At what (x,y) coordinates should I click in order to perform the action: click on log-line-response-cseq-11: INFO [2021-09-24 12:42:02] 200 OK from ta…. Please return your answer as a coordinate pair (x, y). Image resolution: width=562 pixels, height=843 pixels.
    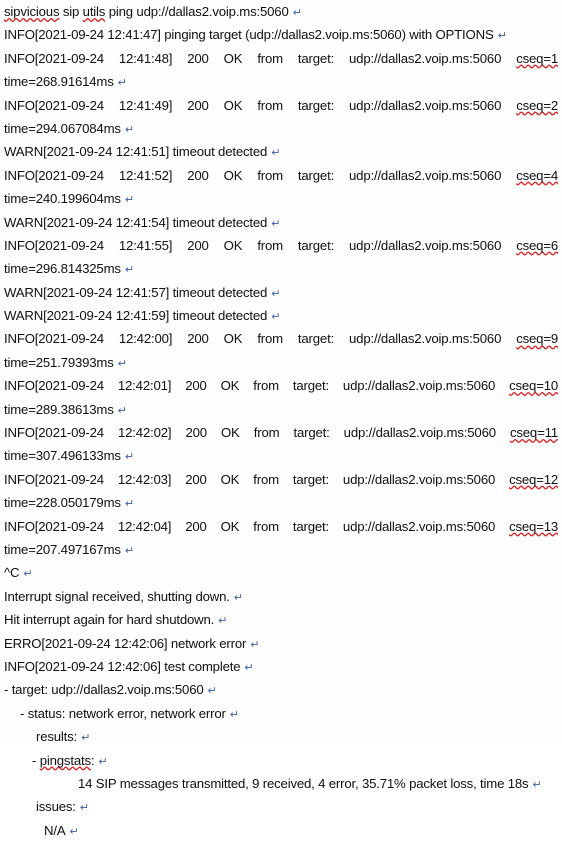
    Looking at the image, I should click on (281, 432).